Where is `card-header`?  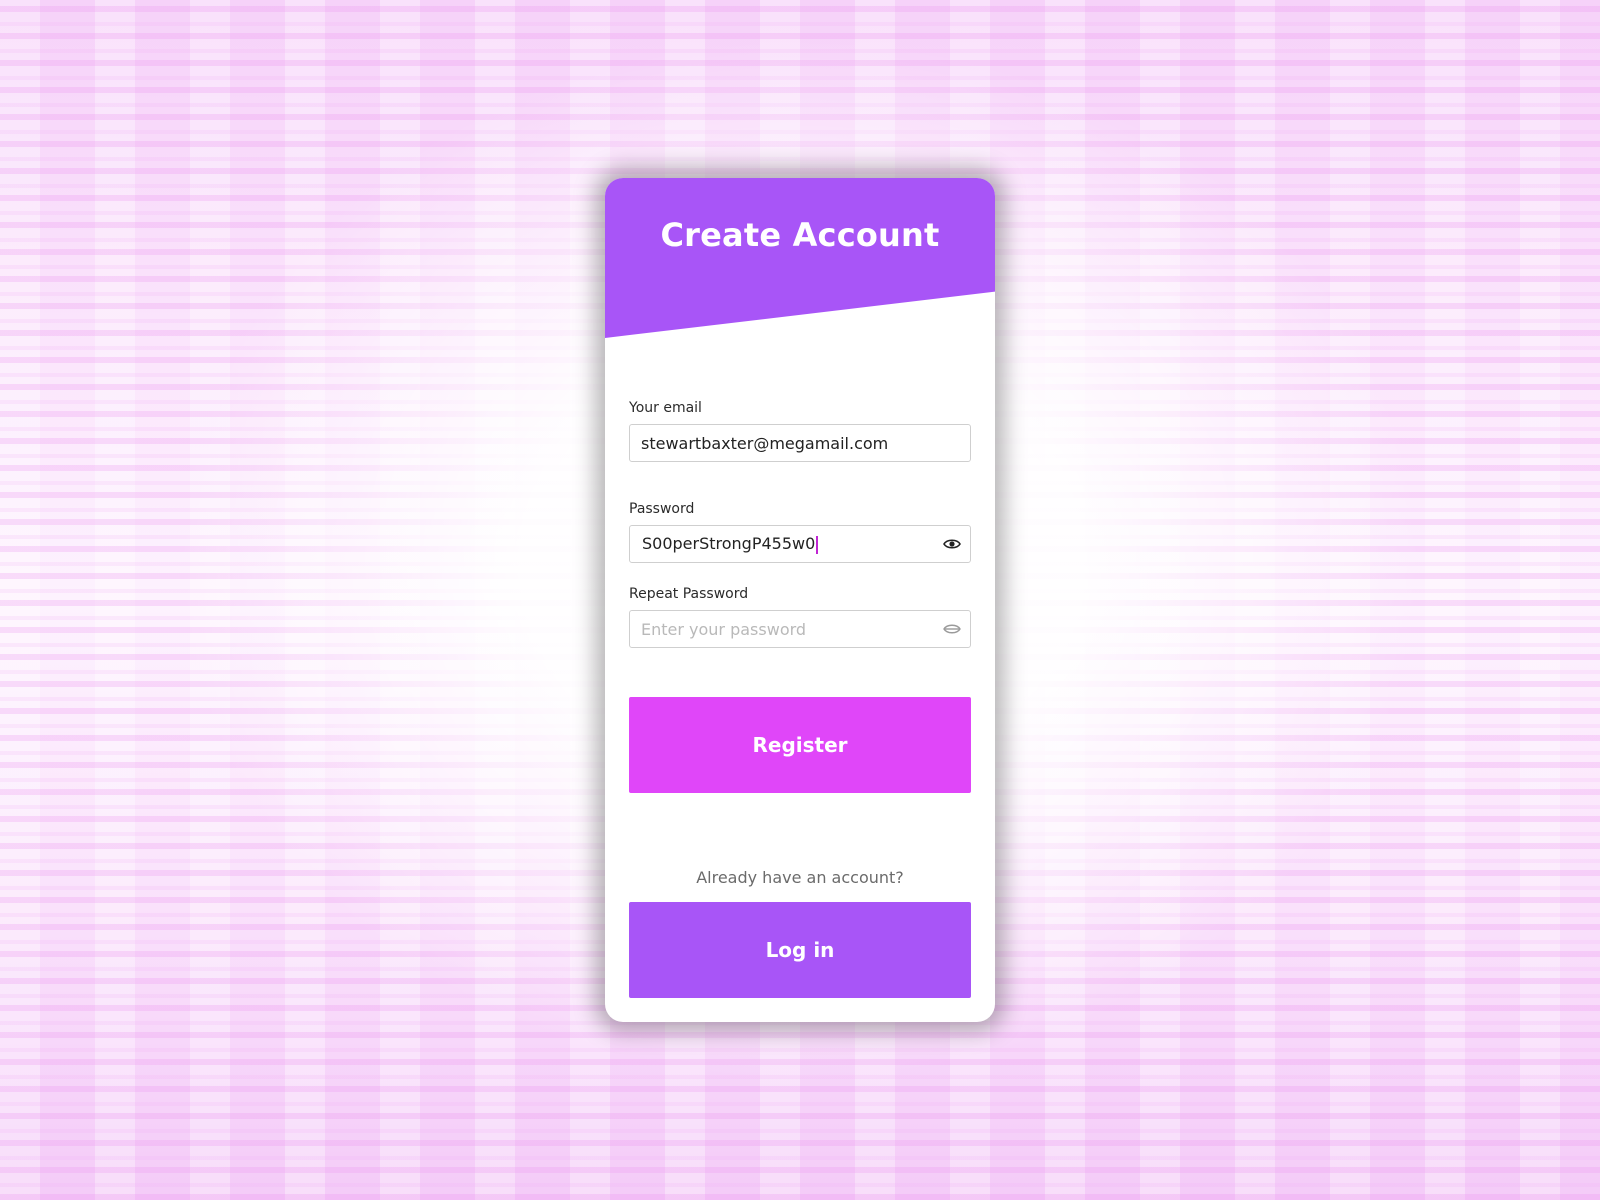 card-header is located at coordinates (800, 258).